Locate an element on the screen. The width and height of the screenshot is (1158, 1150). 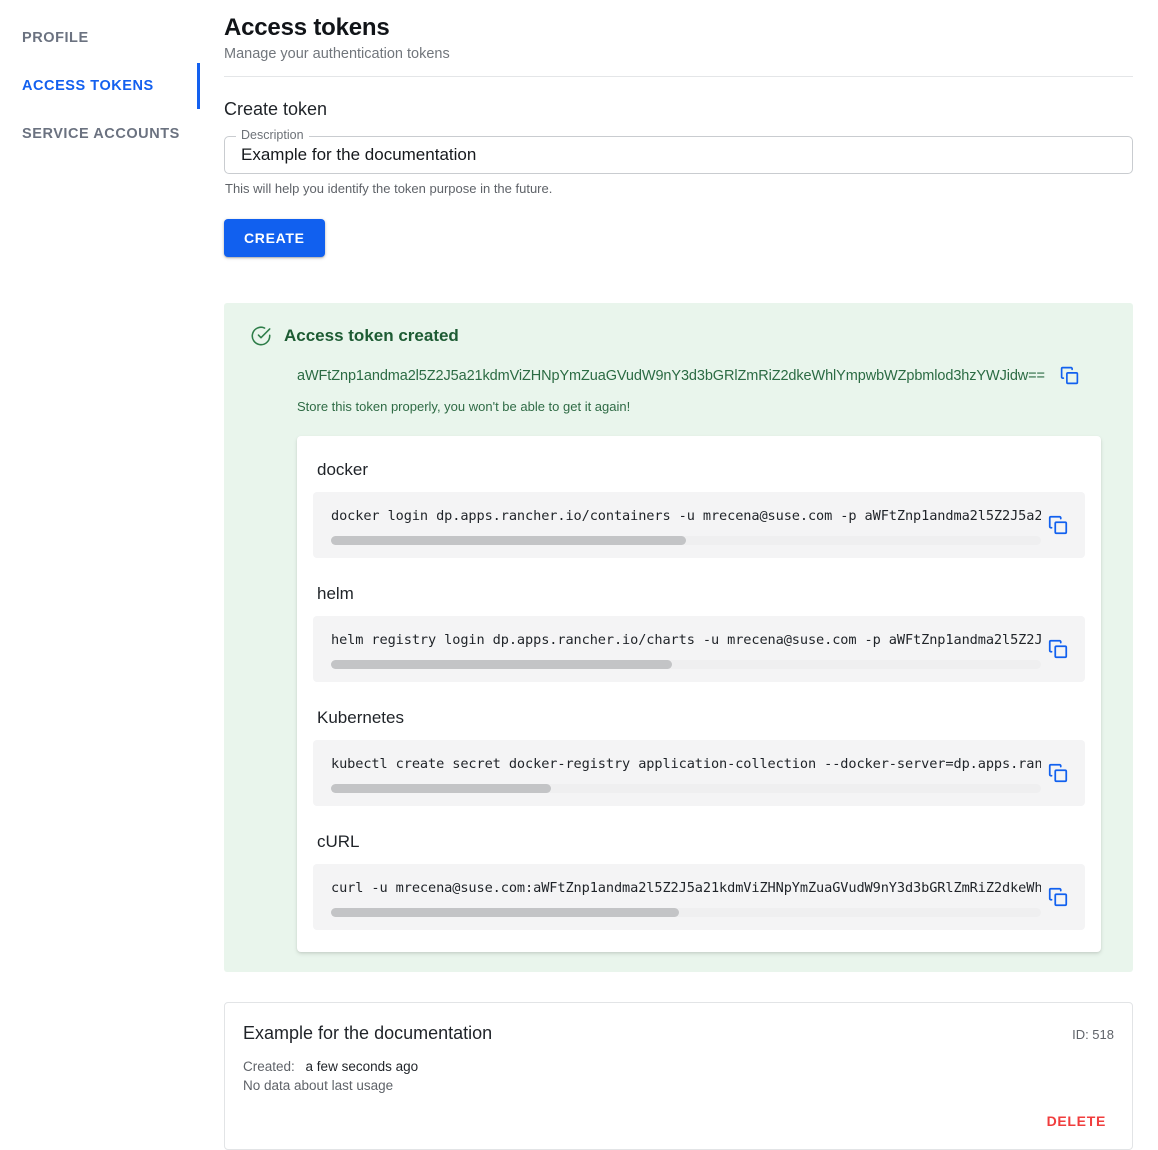
description-field: Description is located at coordinates (678, 151).